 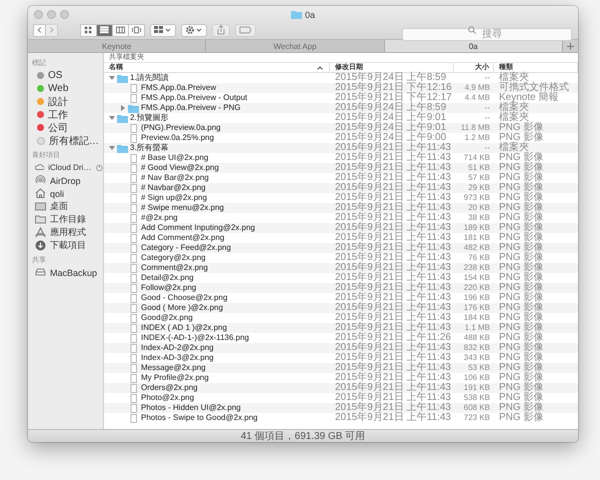 What do you see at coordinates (67, 219) in the screenshot?
I see `sidebar-item: 工作目錄` at bounding box center [67, 219].